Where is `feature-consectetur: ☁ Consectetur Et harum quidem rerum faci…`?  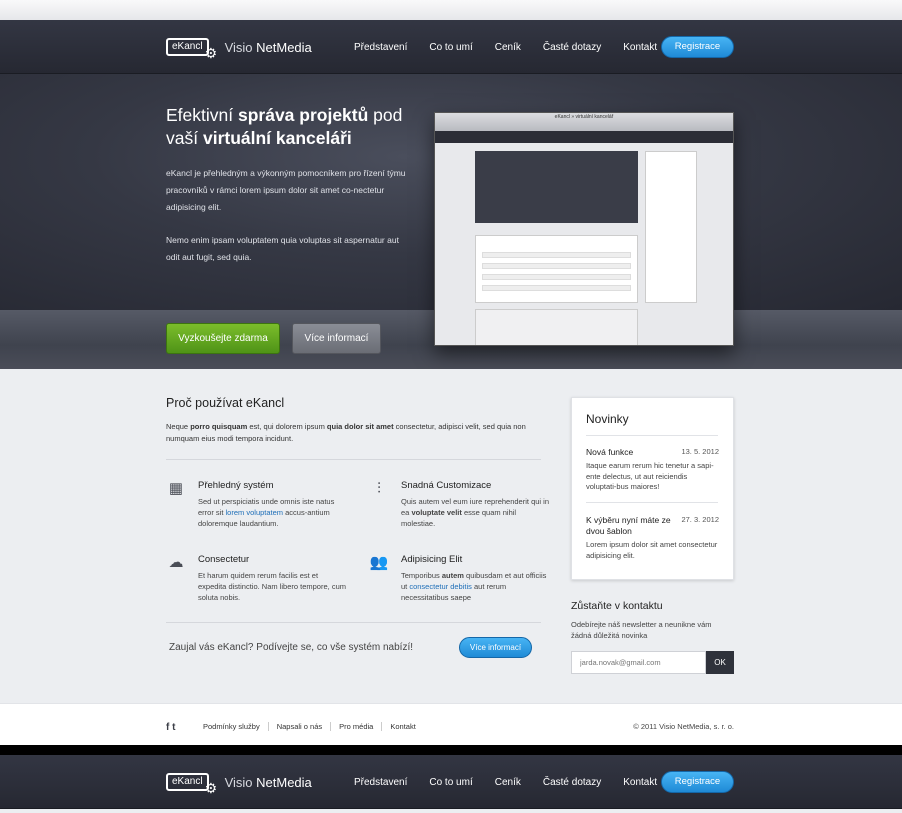
feature-consectetur: ☁ Consectetur Et harum quidem rerum faci… is located at coordinates (258, 578).